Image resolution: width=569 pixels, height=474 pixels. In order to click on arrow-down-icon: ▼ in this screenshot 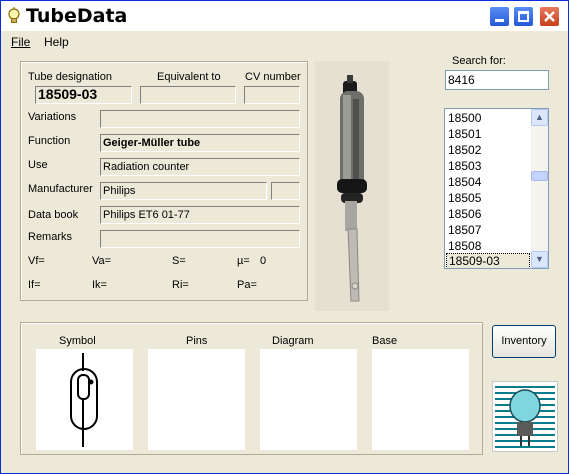, I will do `click(539, 259)`.